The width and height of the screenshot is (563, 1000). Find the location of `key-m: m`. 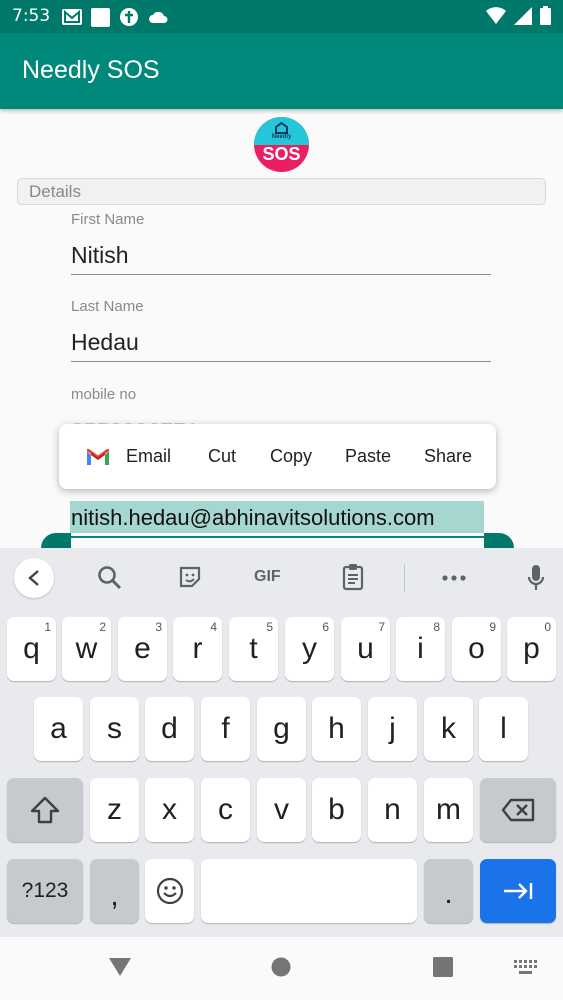

key-m: m is located at coordinates (448, 810).